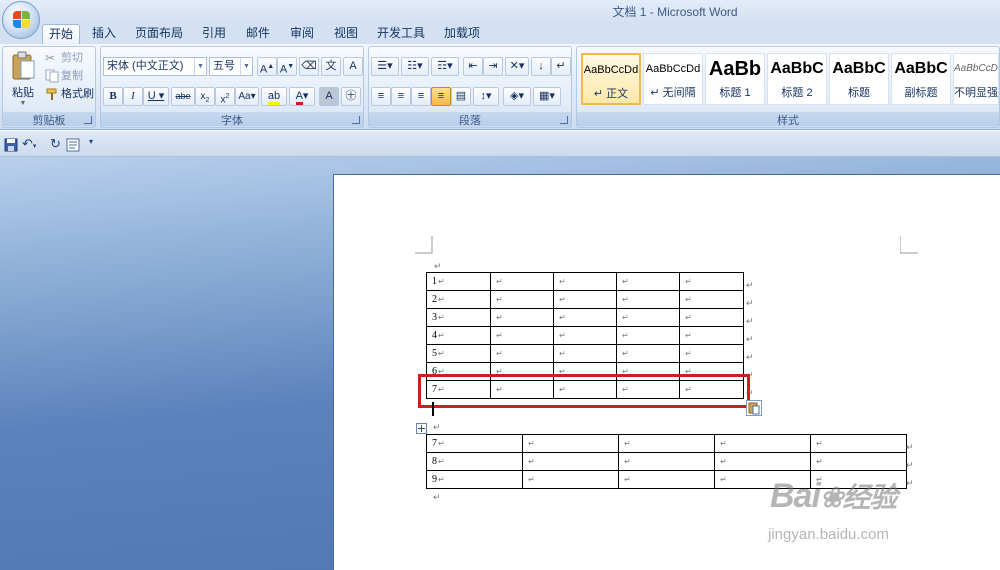 This screenshot has height=570, width=1000. Describe the element at coordinates (353, 66) in the screenshot. I see `char-border-icon: A` at that location.